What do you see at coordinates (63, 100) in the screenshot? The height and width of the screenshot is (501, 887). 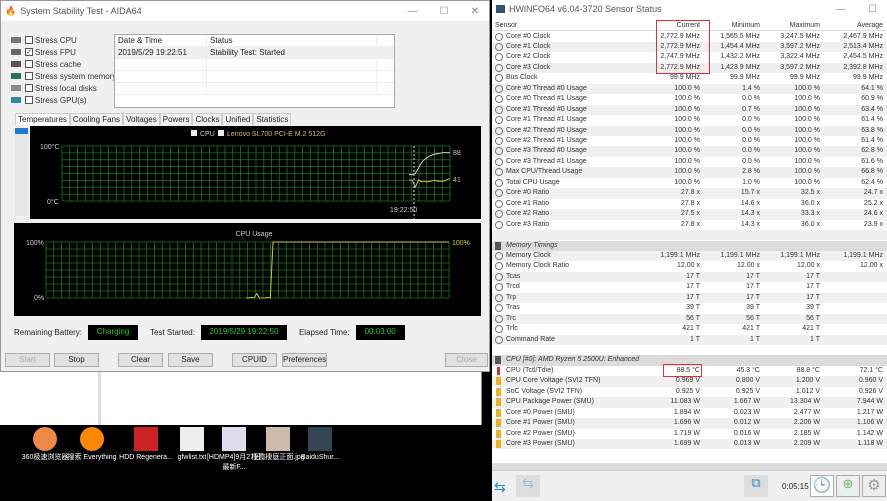 I see `stress-option: Stress GPU(s)` at bounding box center [63, 100].